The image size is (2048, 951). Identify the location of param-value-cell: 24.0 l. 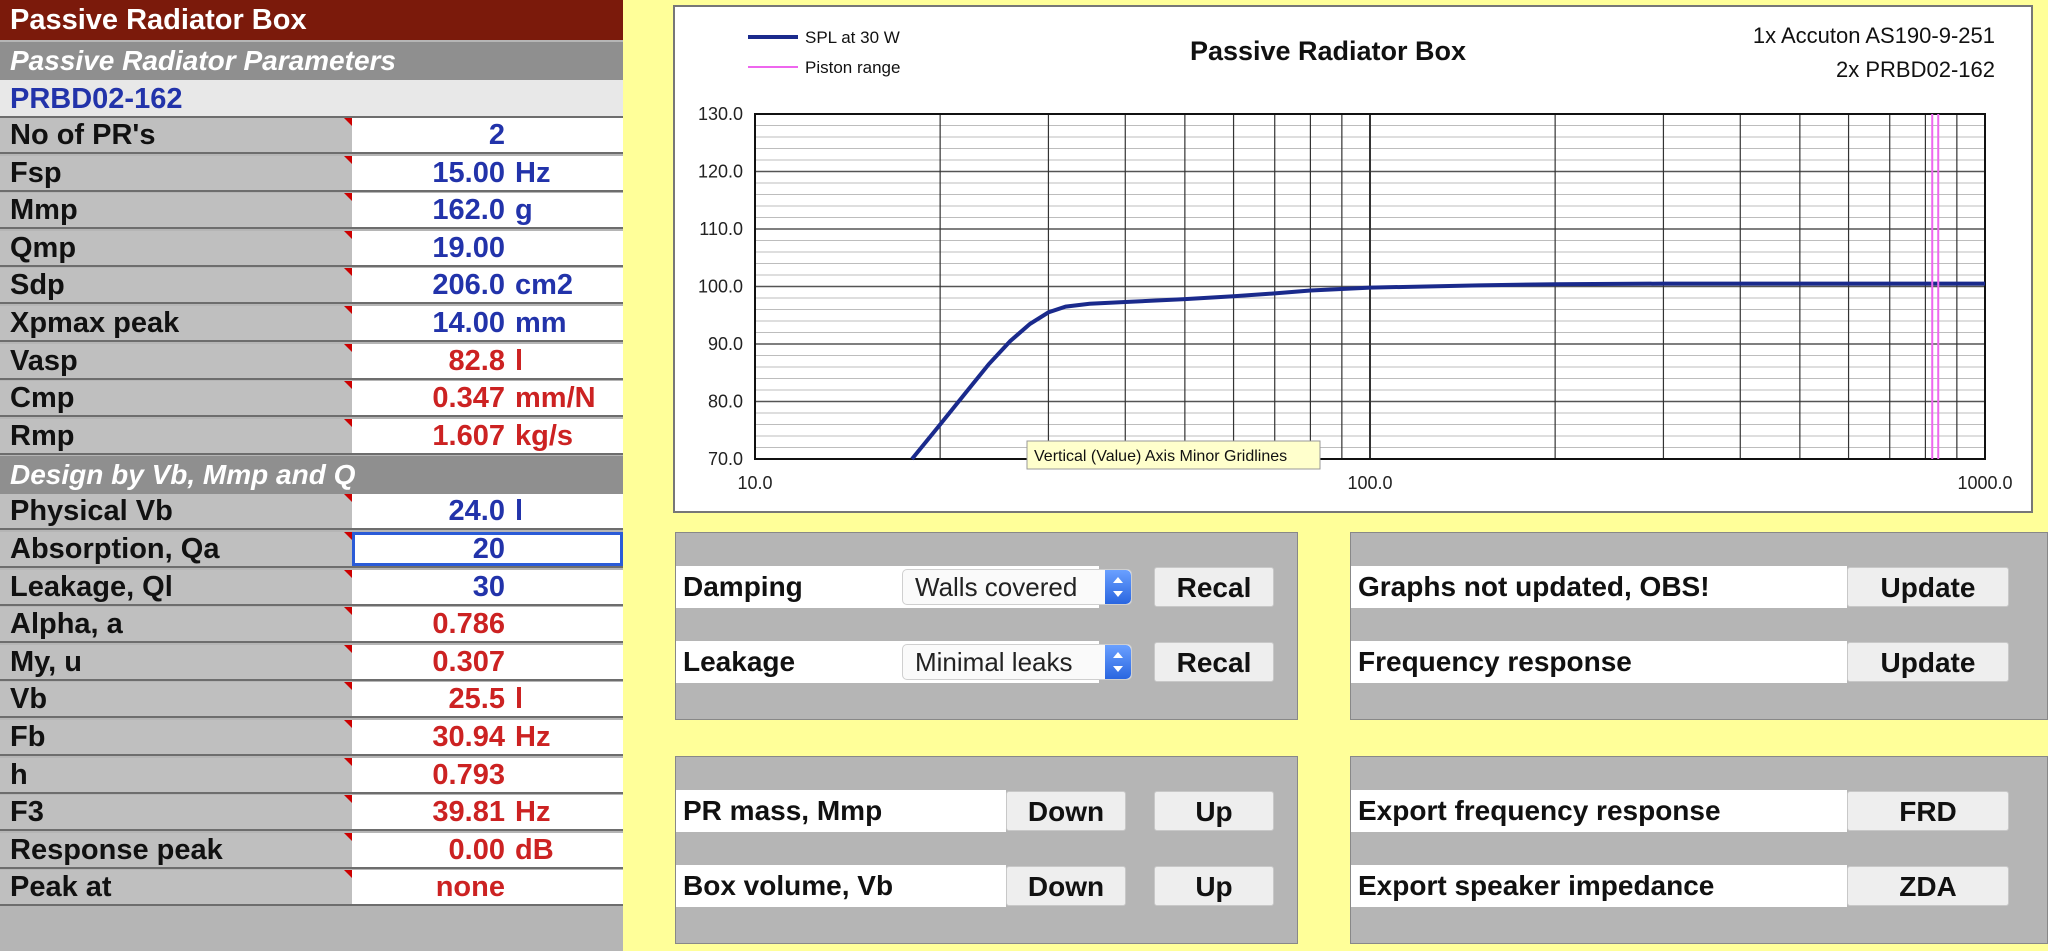
(487, 511).